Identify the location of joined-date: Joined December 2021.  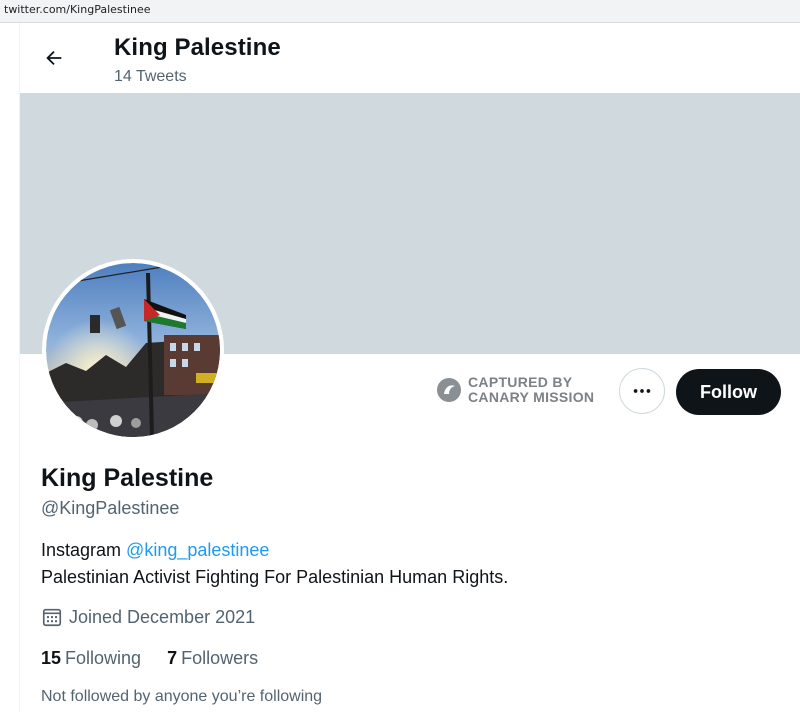
(148, 617).